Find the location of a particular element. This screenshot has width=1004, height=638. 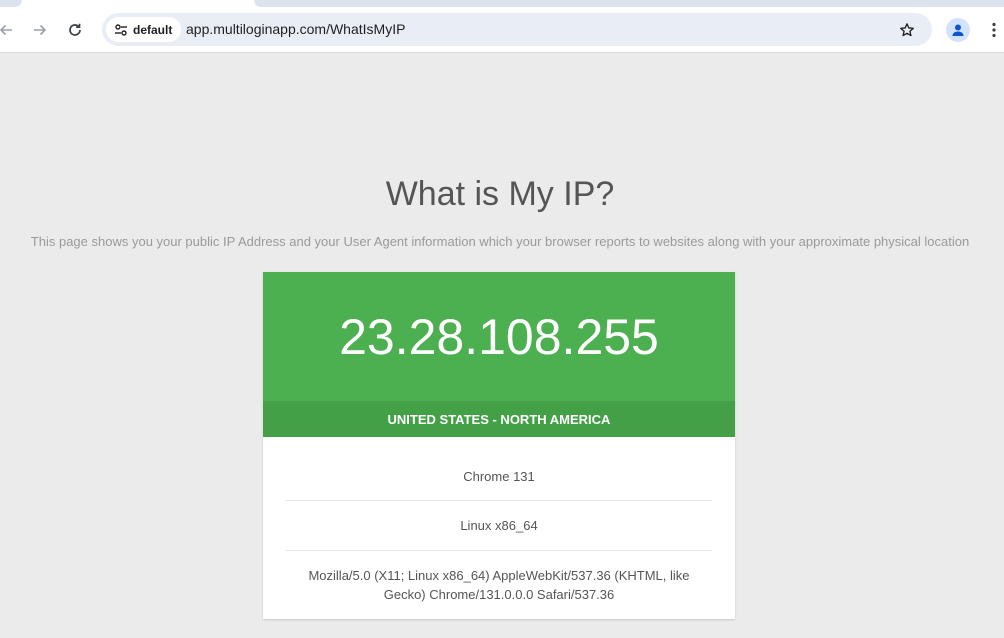

back-button is located at coordinates (9, 30).